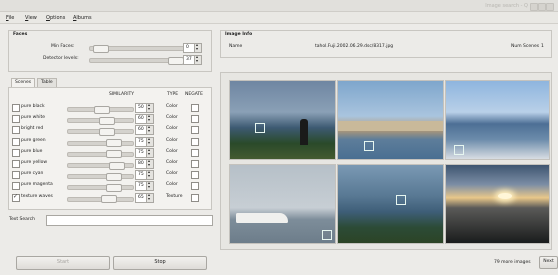 This screenshot has height=275, width=558. What do you see at coordinates (34, 162) in the screenshot?
I see `scene-name: pure yellow` at bounding box center [34, 162].